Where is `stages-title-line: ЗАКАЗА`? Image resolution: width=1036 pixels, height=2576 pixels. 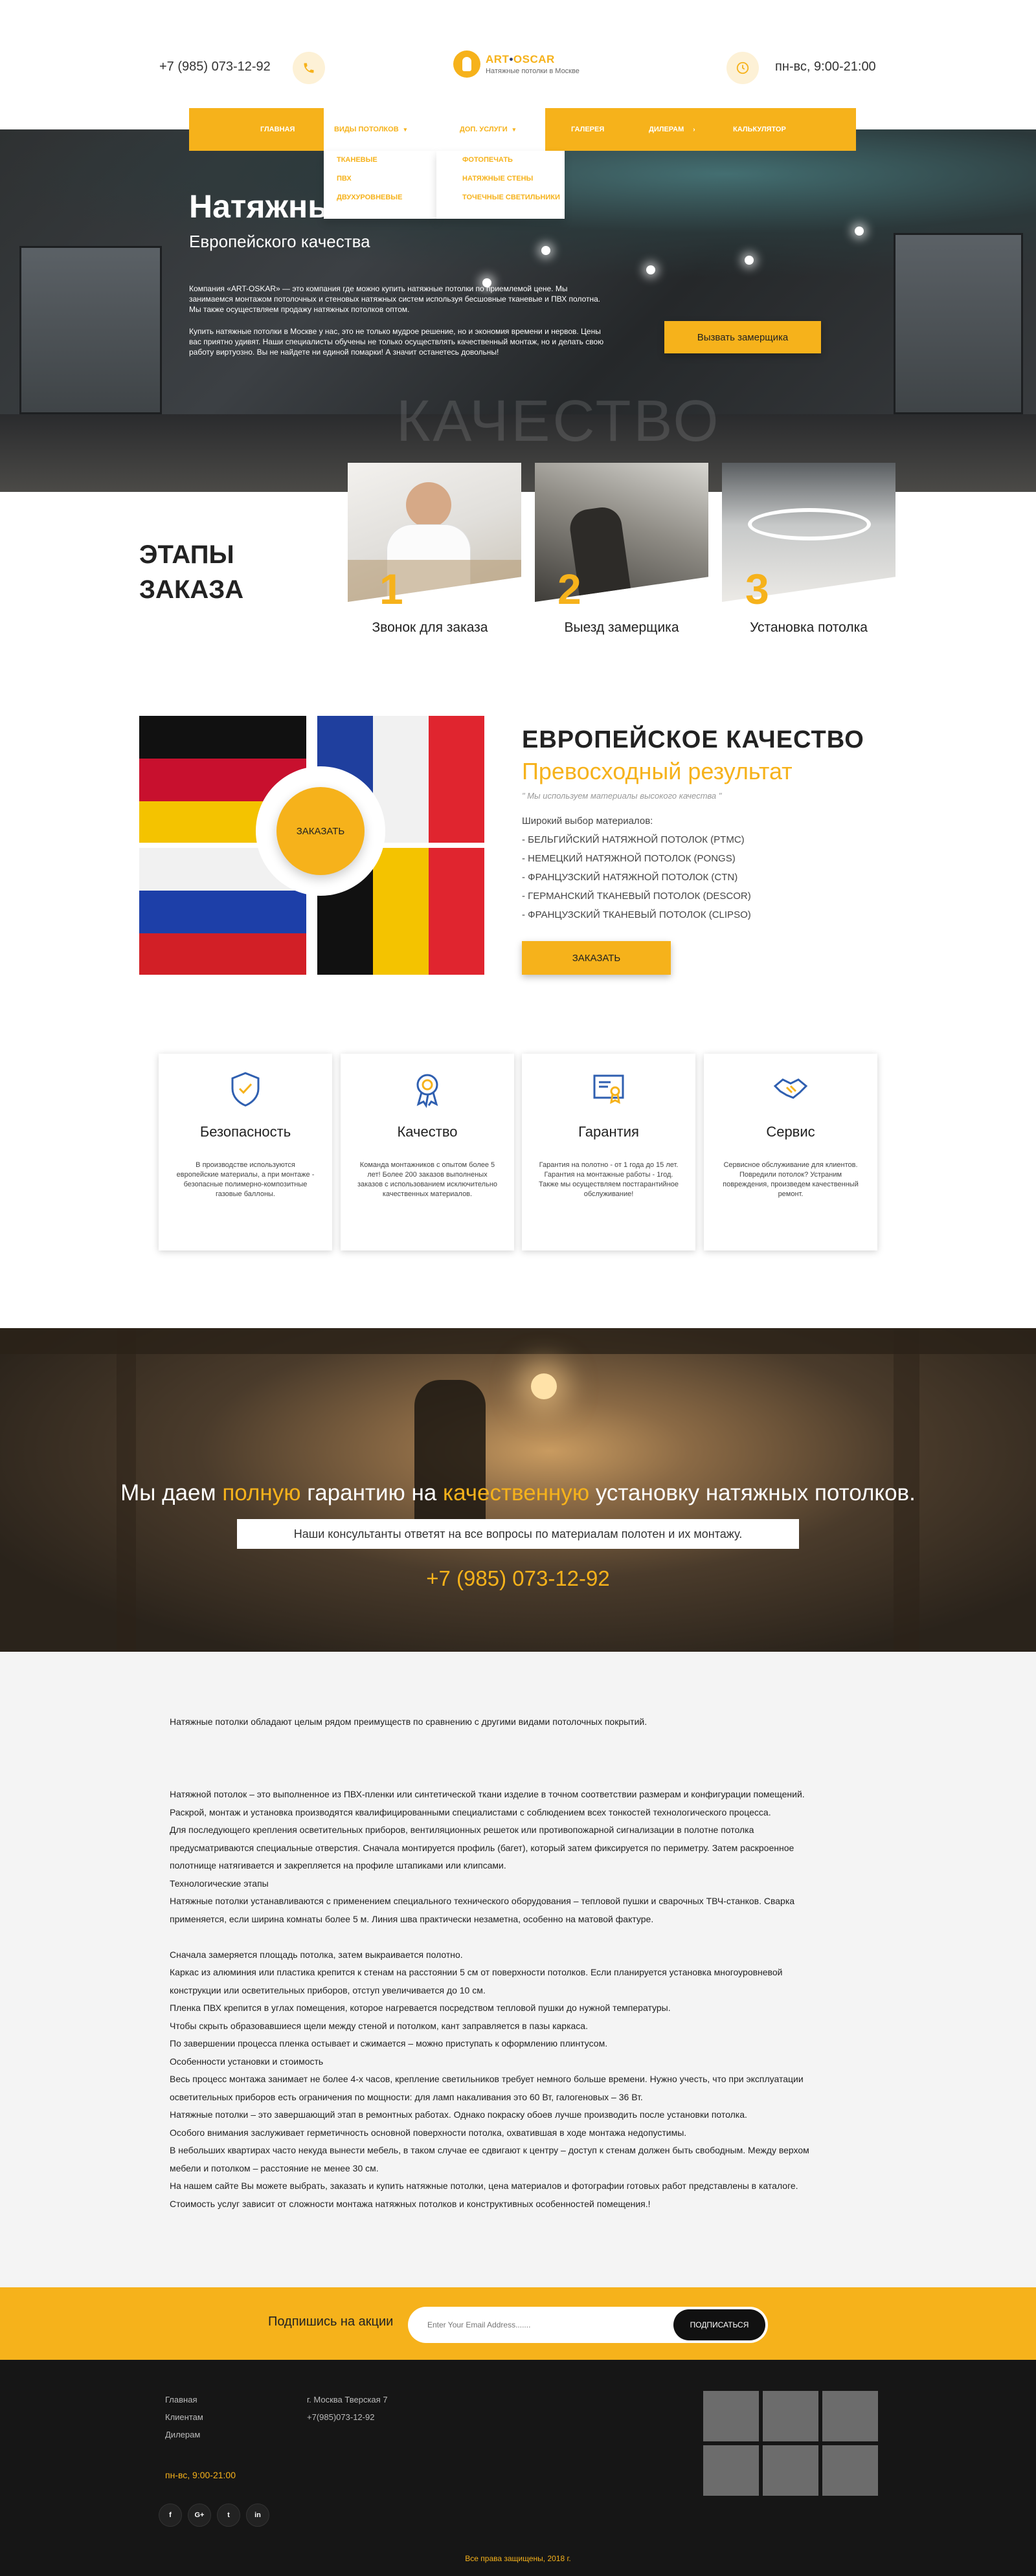 stages-title-line: ЗАКАЗА is located at coordinates (191, 589).